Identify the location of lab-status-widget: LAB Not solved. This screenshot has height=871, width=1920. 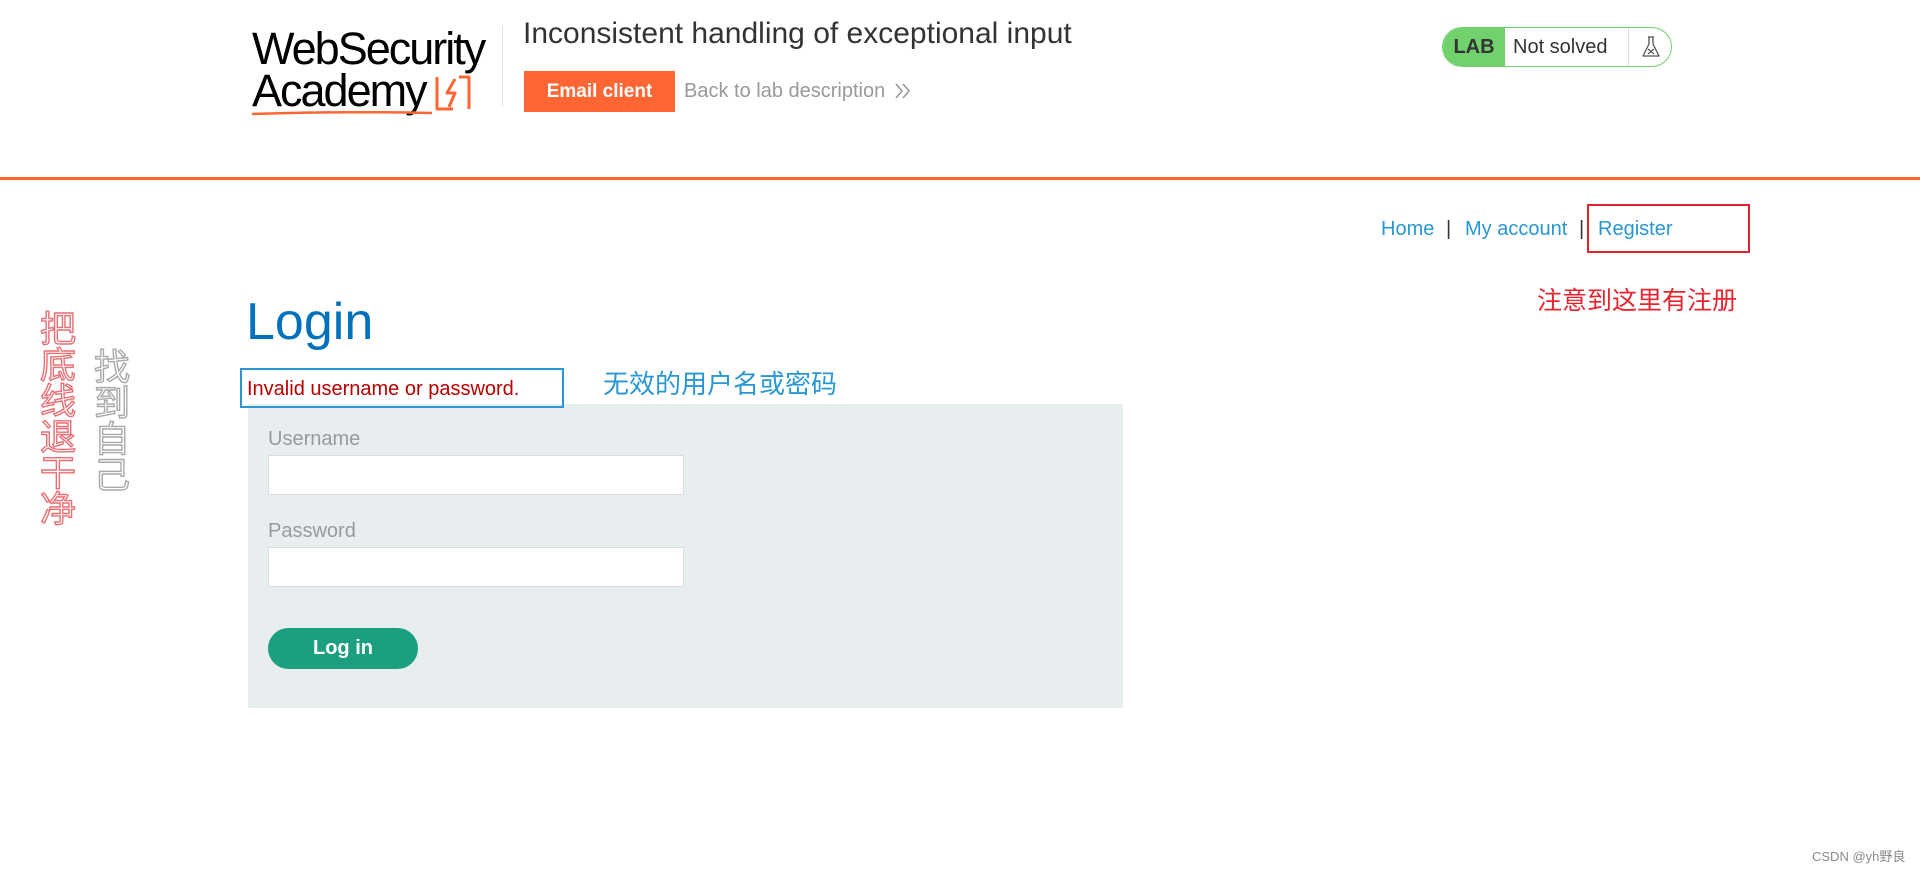
(1557, 47).